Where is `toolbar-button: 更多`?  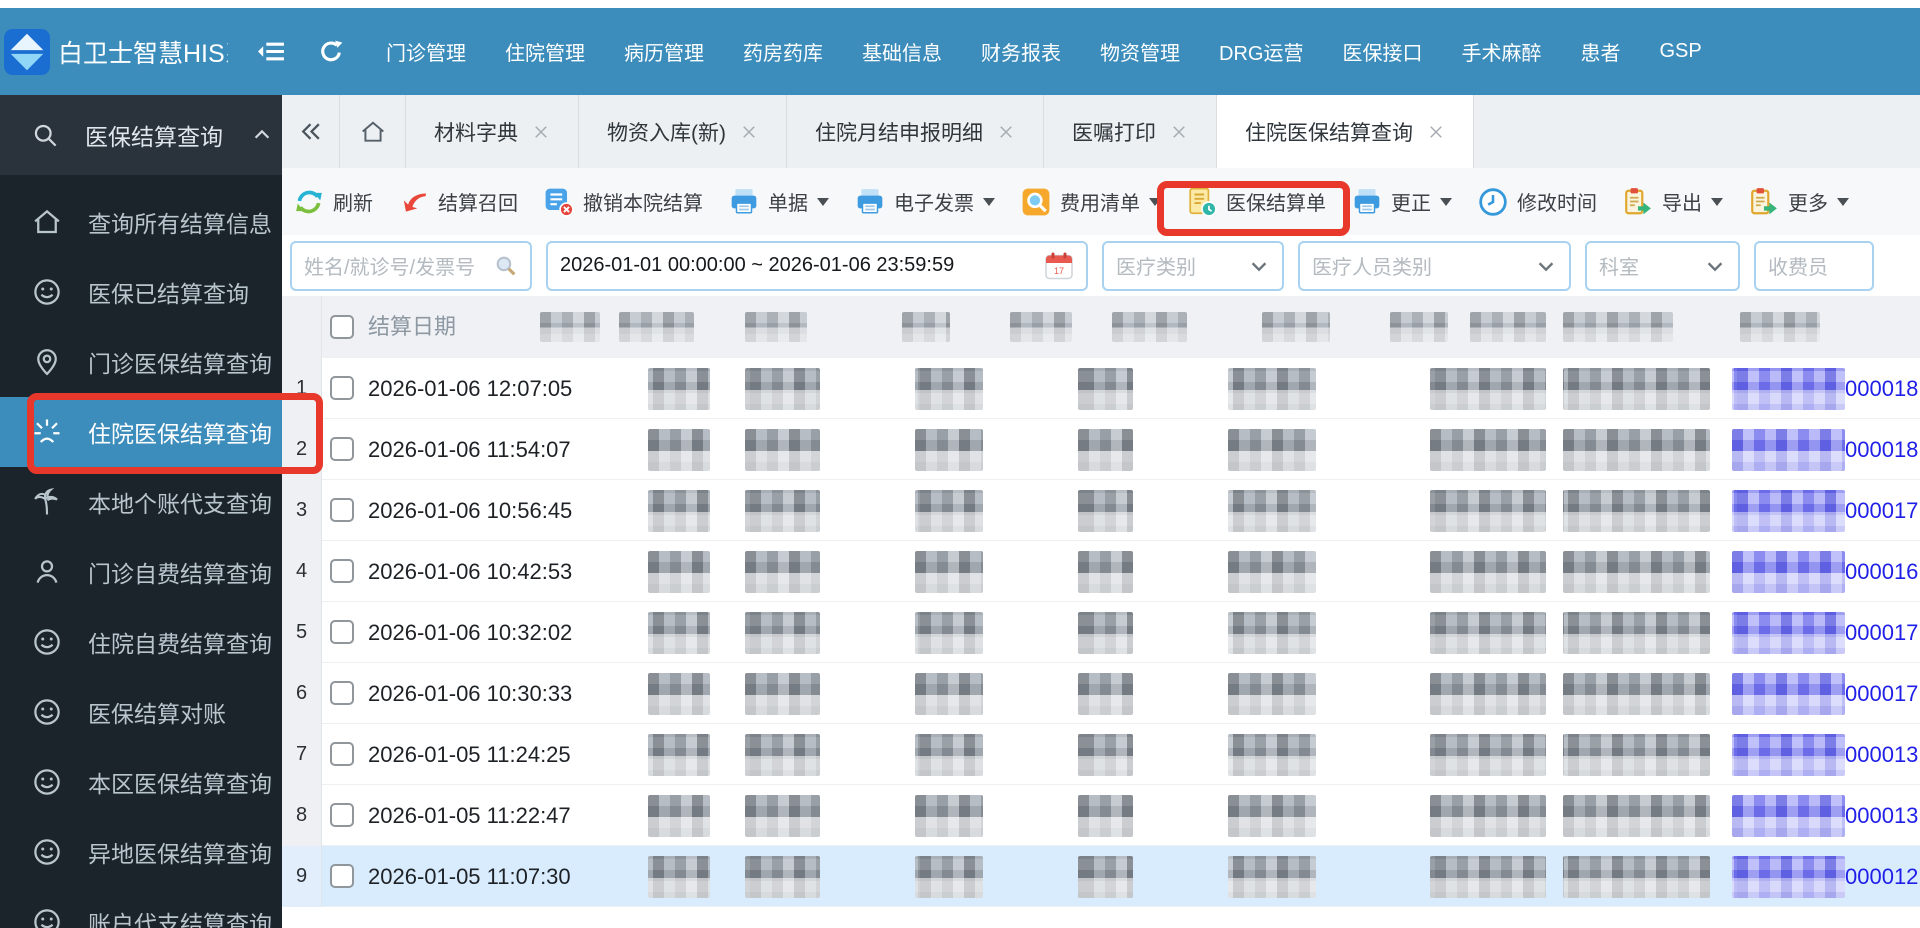 toolbar-button: 更多 is located at coordinates (1799, 202).